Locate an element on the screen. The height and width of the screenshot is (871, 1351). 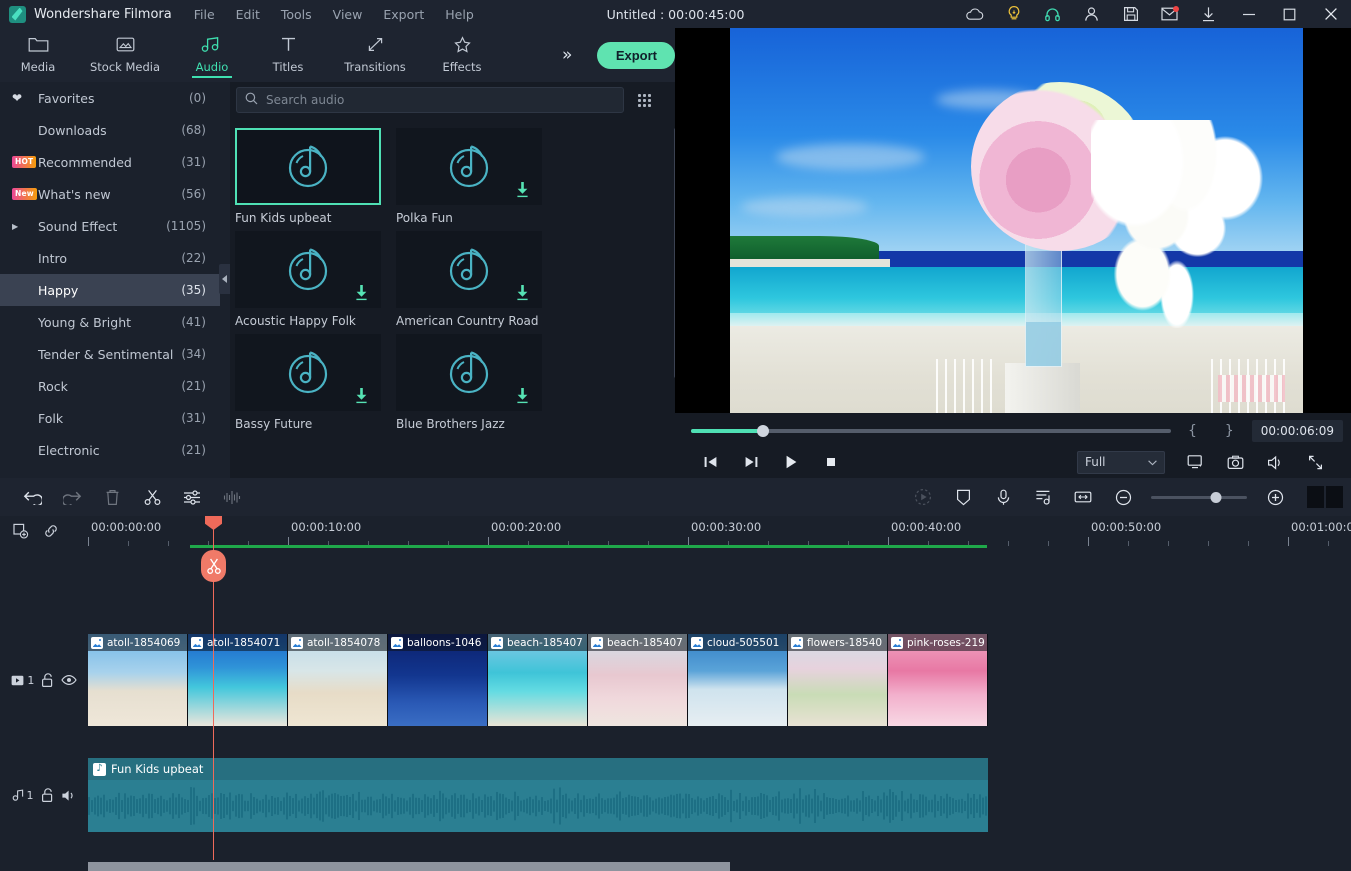
menu-item-view: View is located at coordinates (348, 14).